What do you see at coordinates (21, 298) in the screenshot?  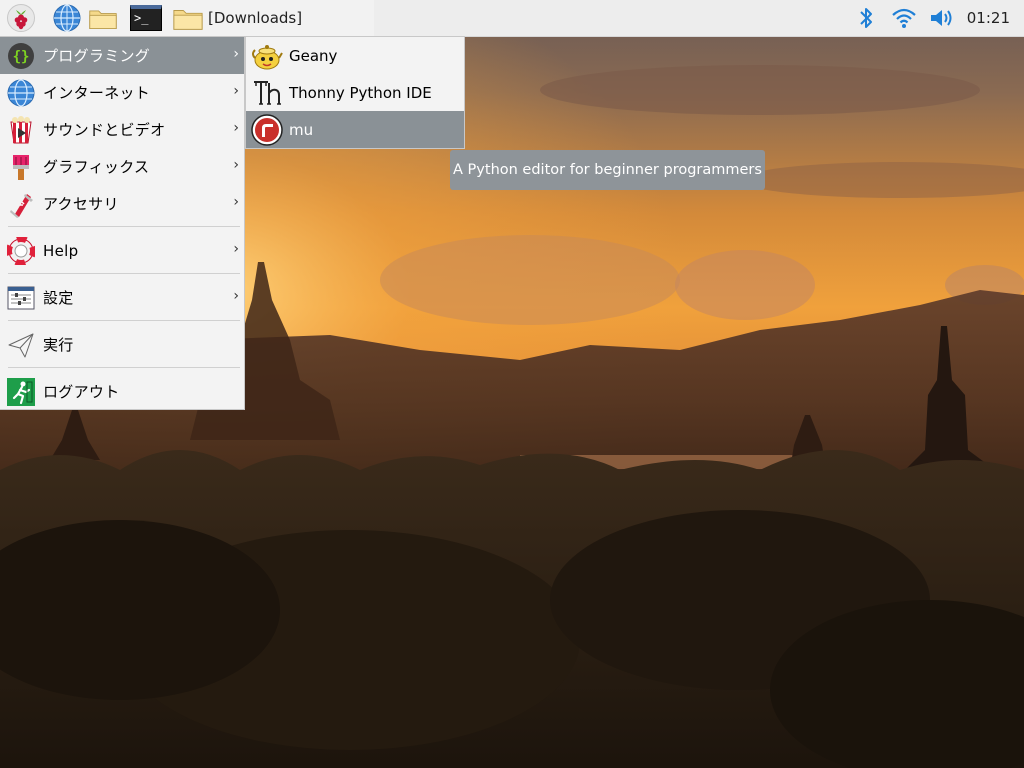 I see `settings-icon` at bounding box center [21, 298].